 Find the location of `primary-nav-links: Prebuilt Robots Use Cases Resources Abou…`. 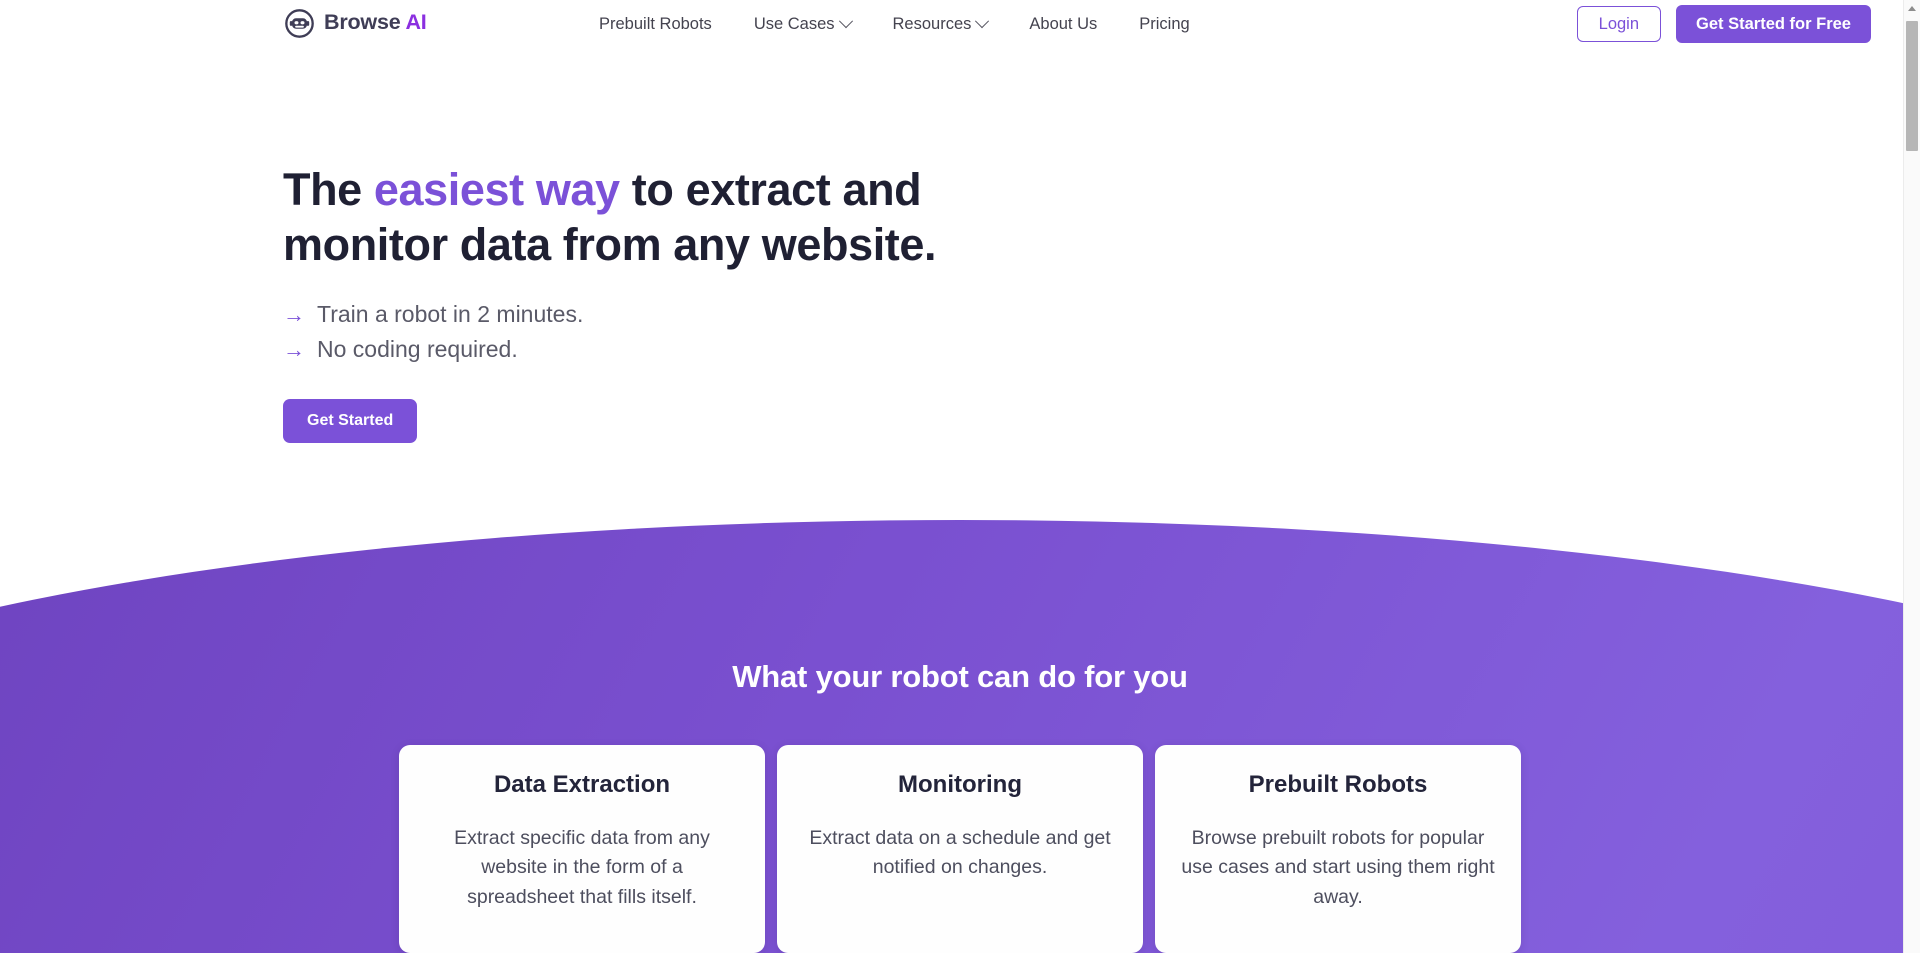

primary-nav-links: Prebuilt Robots Use Cases Resources Abou… is located at coordinates (894, 24).